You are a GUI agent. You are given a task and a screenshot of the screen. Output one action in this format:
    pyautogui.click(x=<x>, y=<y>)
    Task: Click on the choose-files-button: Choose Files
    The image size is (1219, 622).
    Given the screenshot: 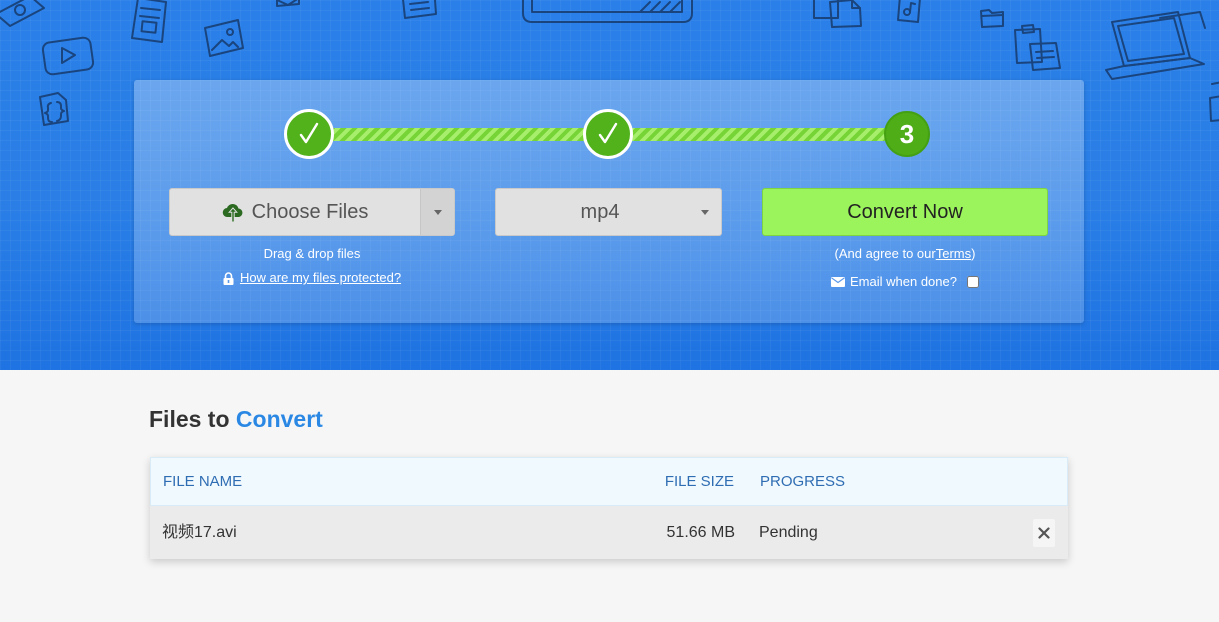 What is the action you would take?
    pyautogui.click(x=312, y=212)
    